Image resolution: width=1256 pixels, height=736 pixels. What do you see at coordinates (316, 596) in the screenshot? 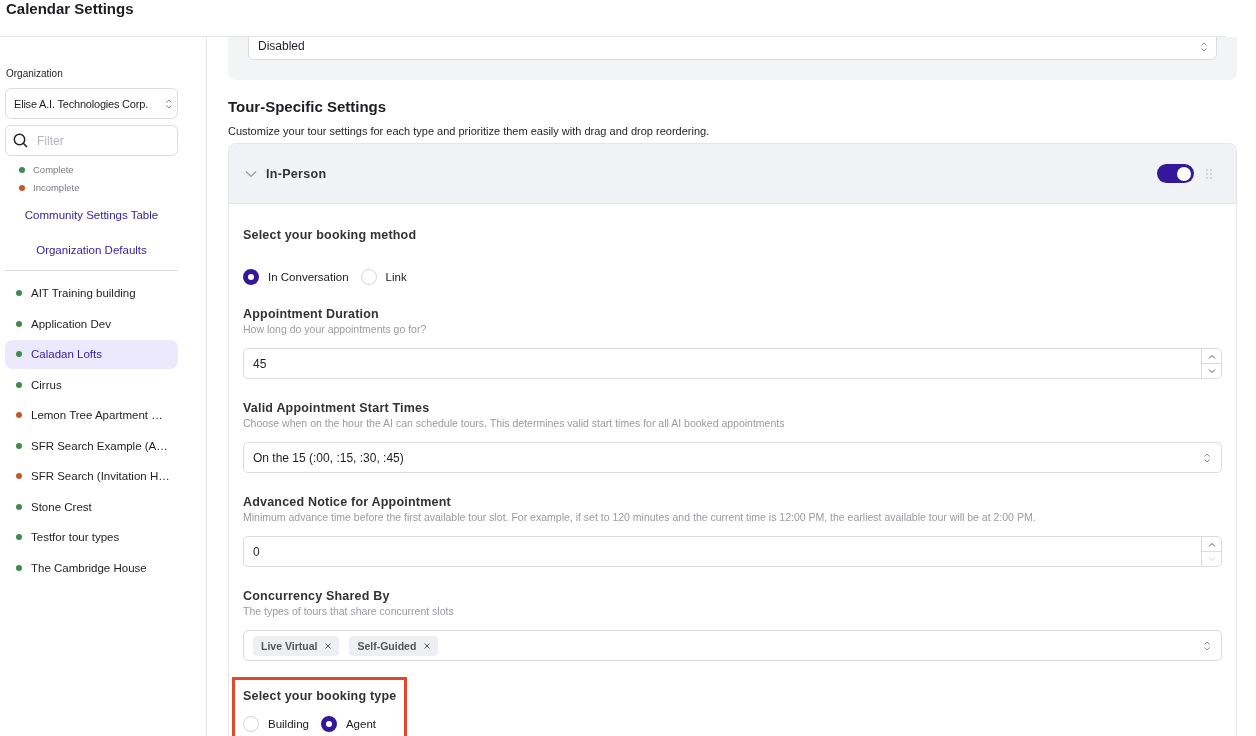
I see `field-label: Concurrency Shared By` at bounding box center [316, 596].